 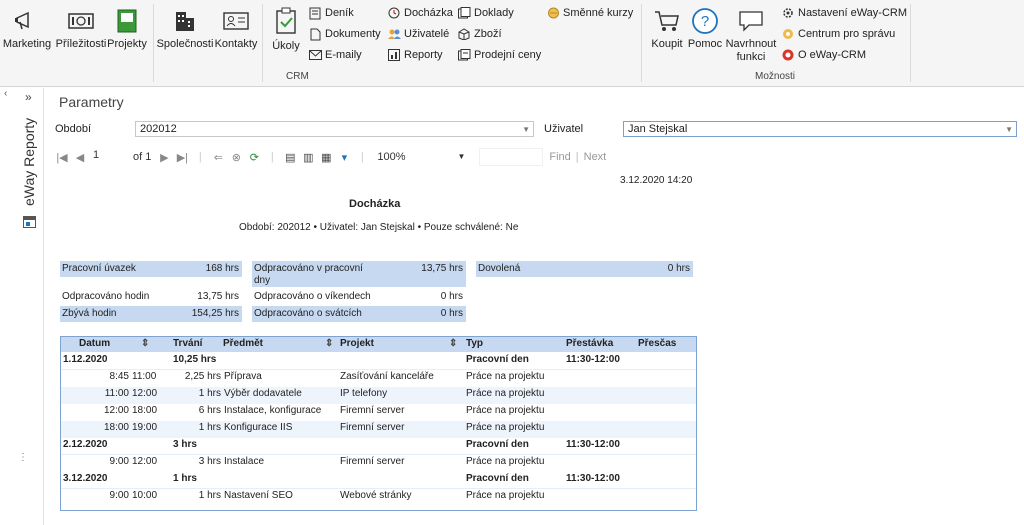 I want to click on tasks-button: Úkoly, so click(x=286, y=29).